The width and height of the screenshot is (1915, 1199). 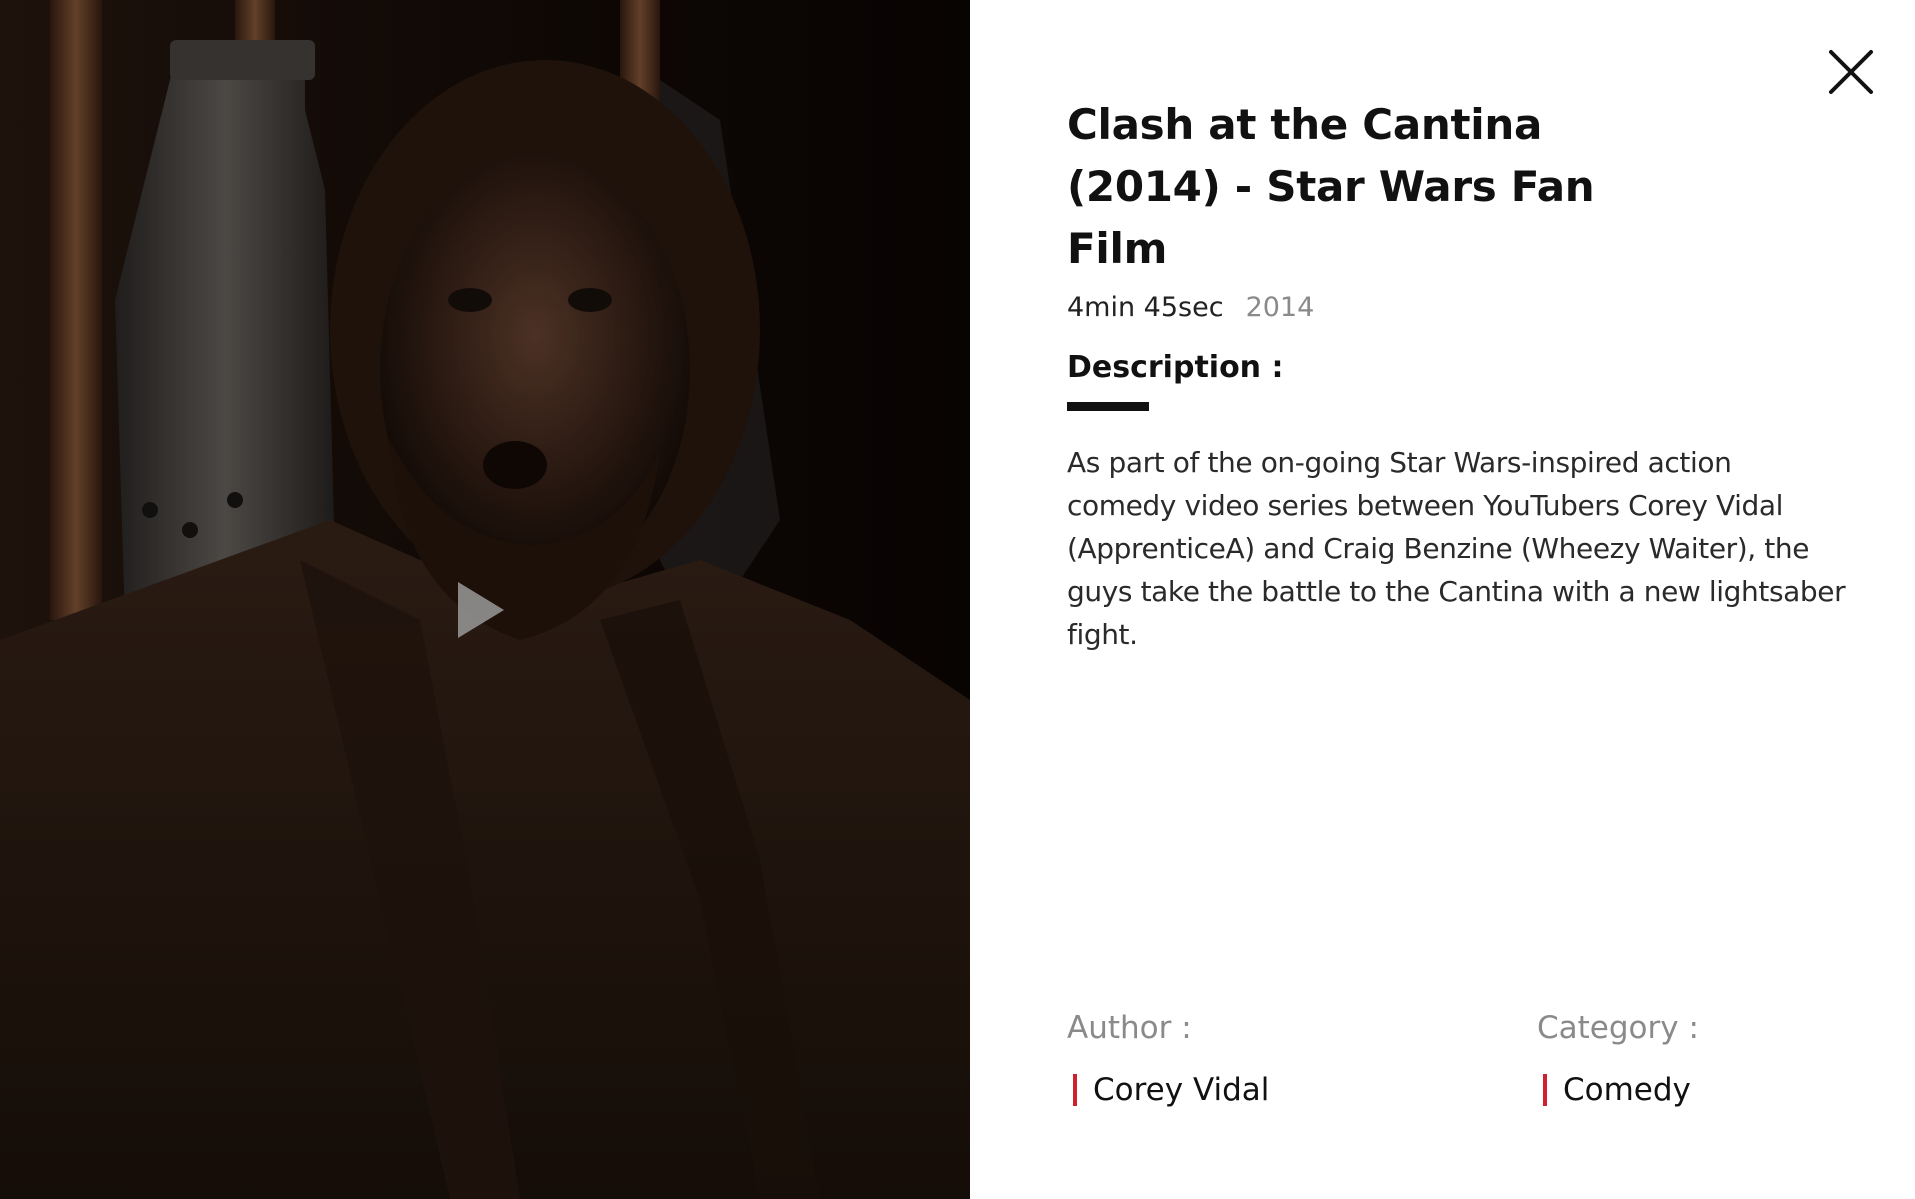 What do you see at coordinates (1280, 307) in the screenshot?
I see `video-year: 2014` at bounding box center [1280, 307].